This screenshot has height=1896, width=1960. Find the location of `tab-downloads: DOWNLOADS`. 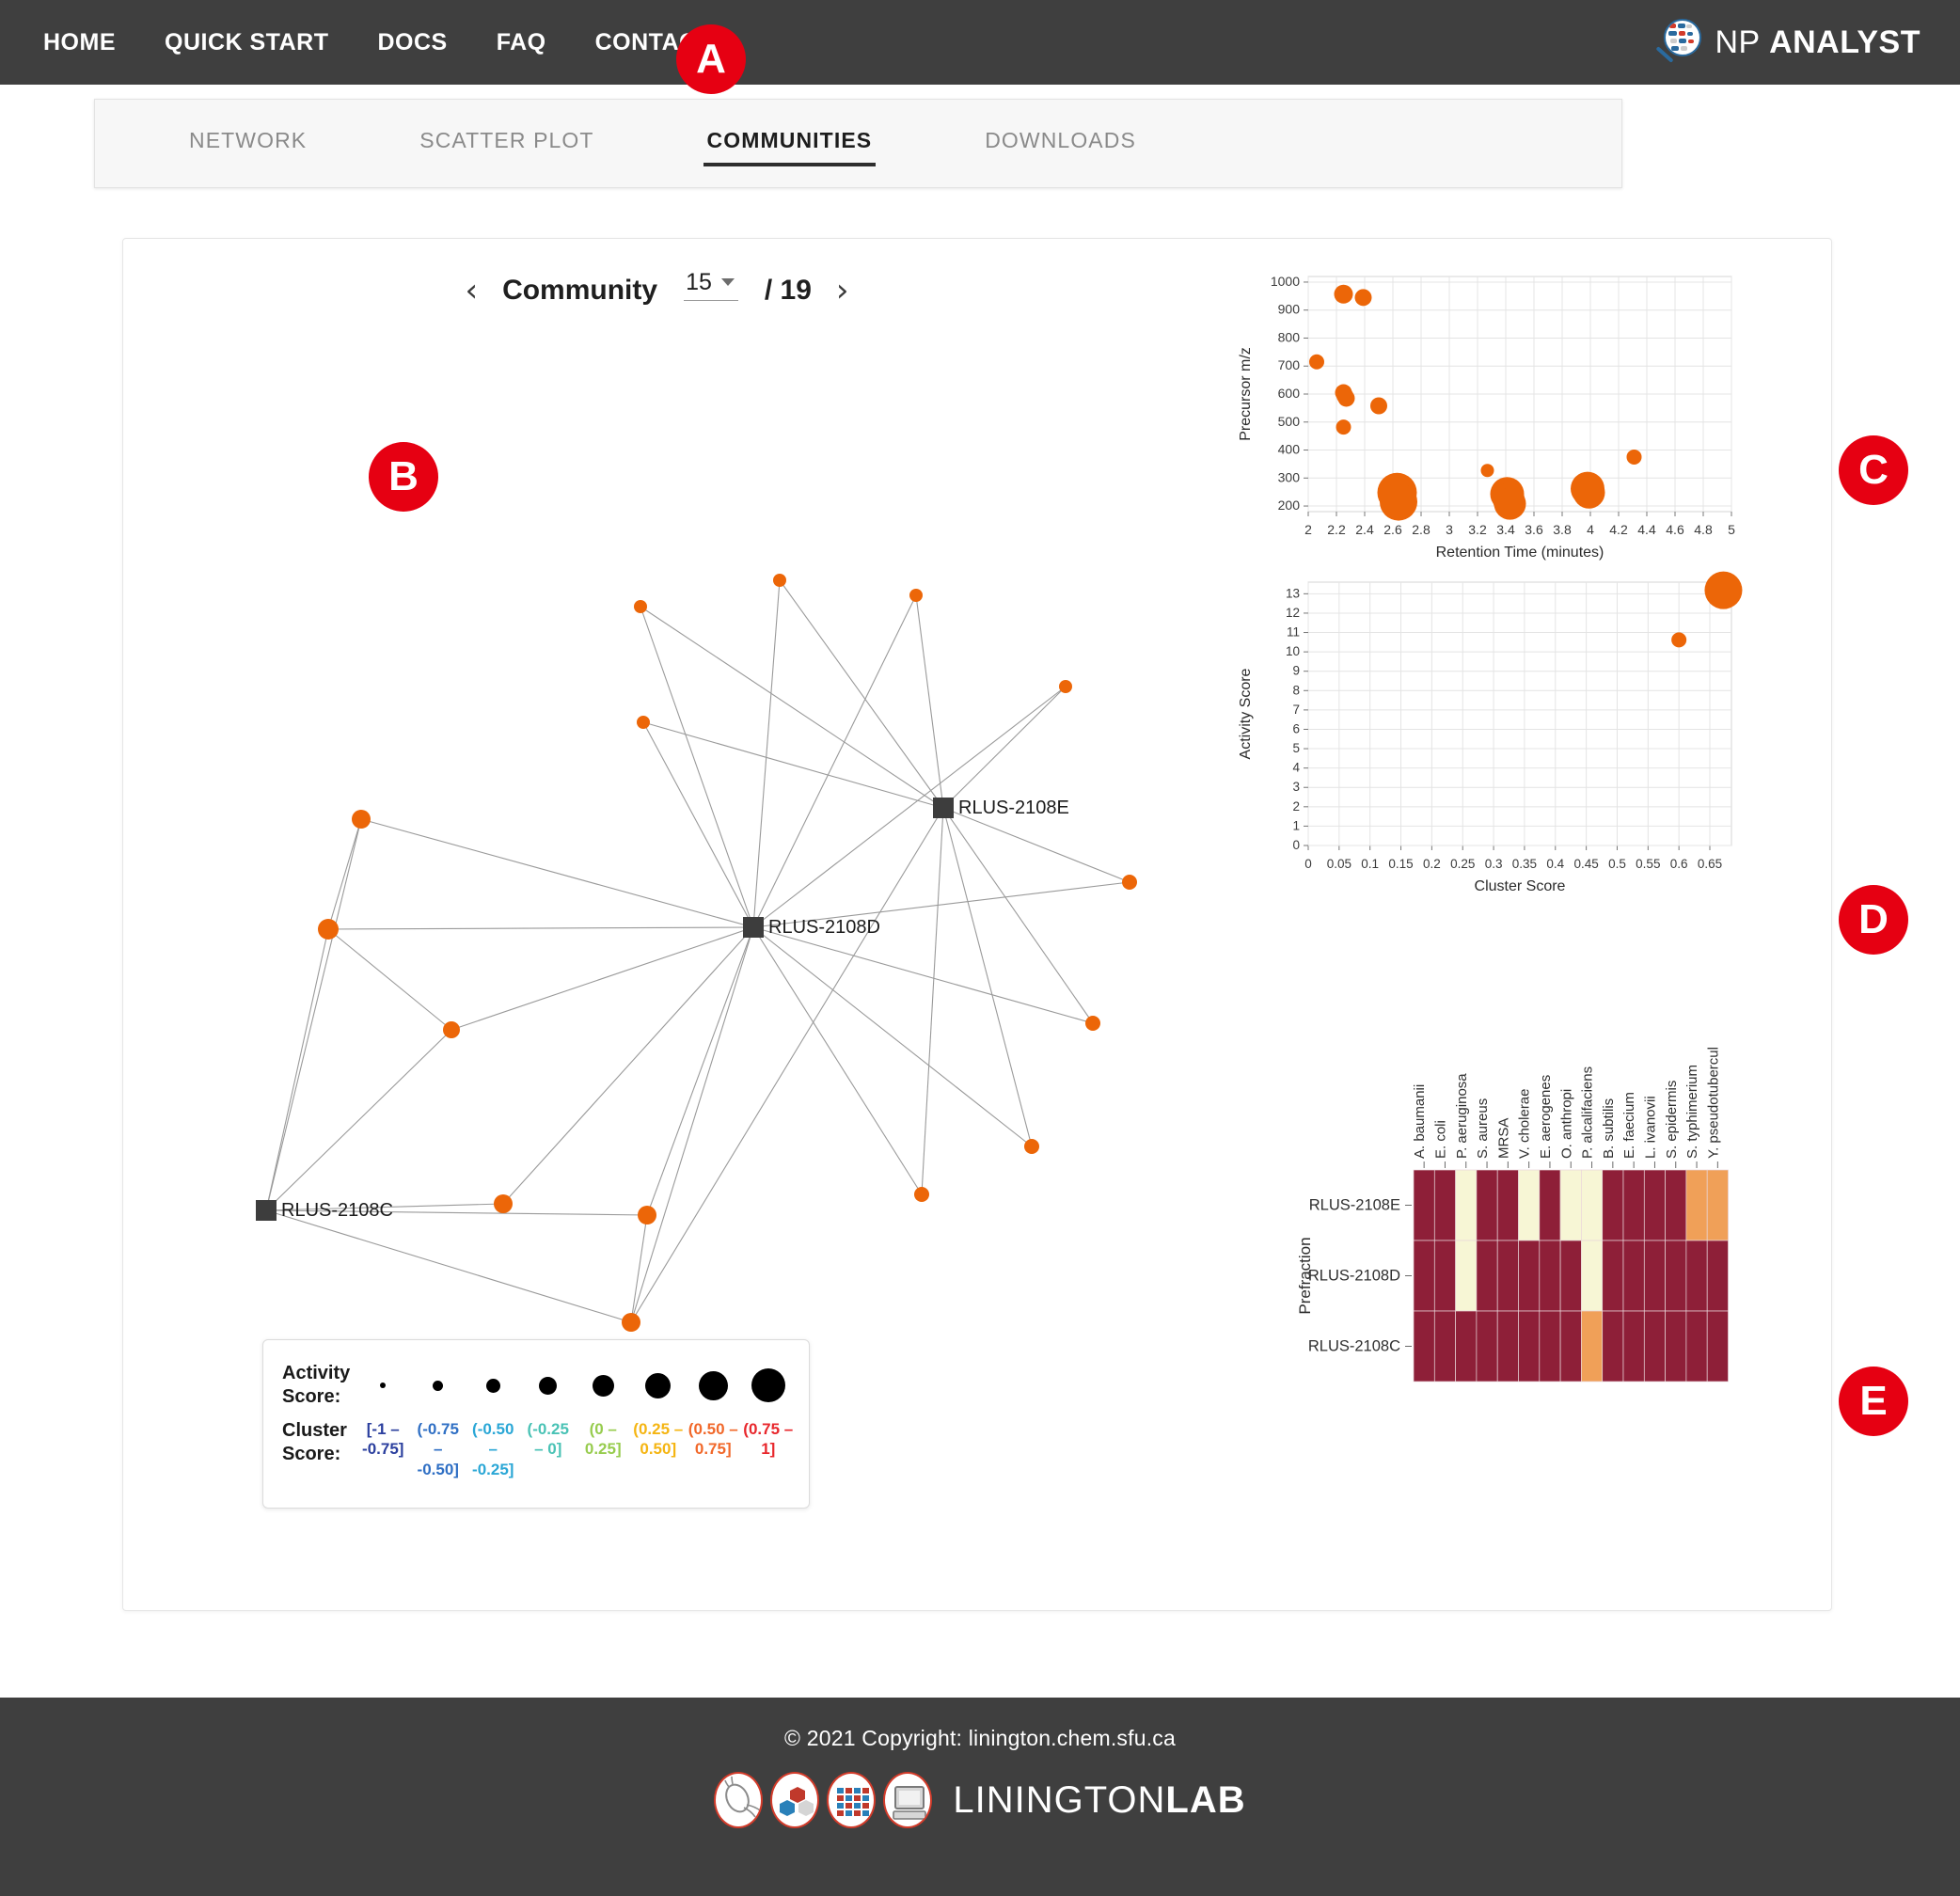

tab-downloads: DOWNLOADS is located at coordinates (1060, 143).